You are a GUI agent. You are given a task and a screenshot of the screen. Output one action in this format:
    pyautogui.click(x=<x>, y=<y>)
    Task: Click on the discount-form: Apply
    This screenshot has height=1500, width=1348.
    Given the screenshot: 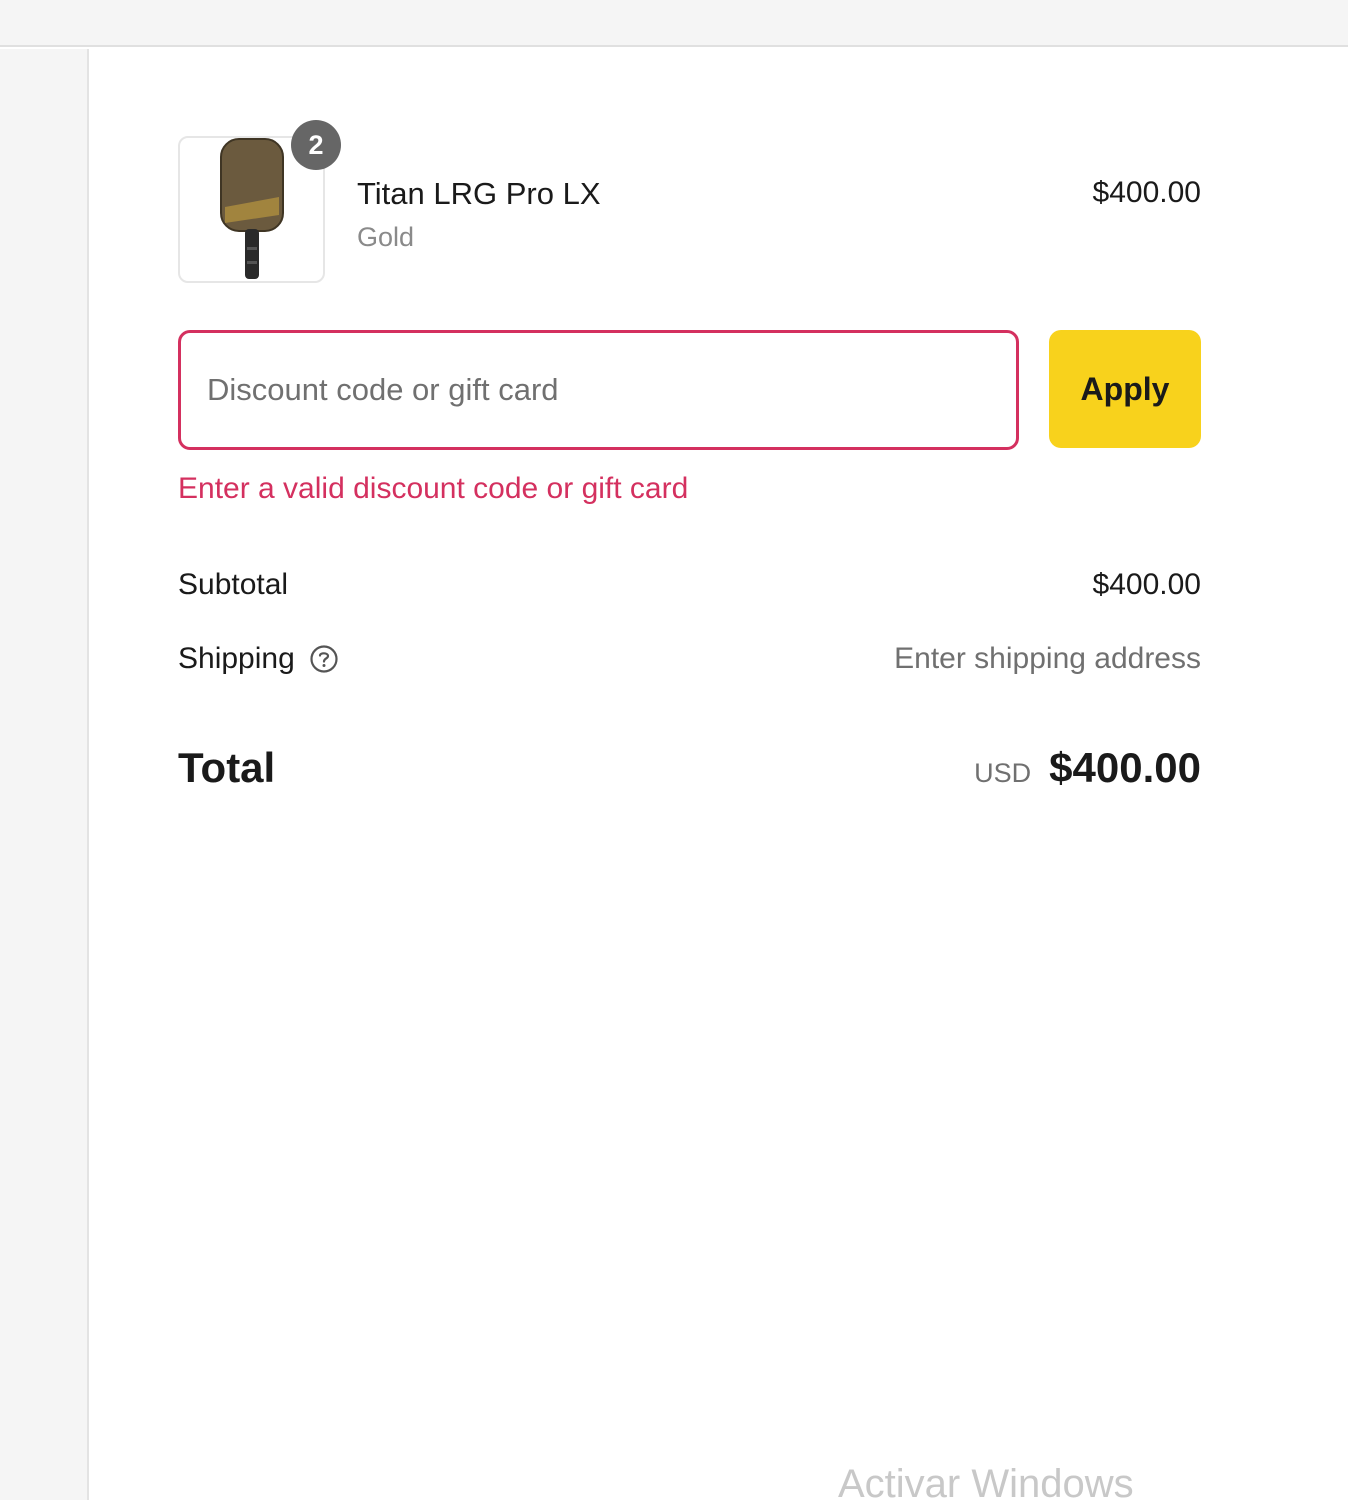 What is the action you would take?
    pyautogui.click(x=689, y=391)
    